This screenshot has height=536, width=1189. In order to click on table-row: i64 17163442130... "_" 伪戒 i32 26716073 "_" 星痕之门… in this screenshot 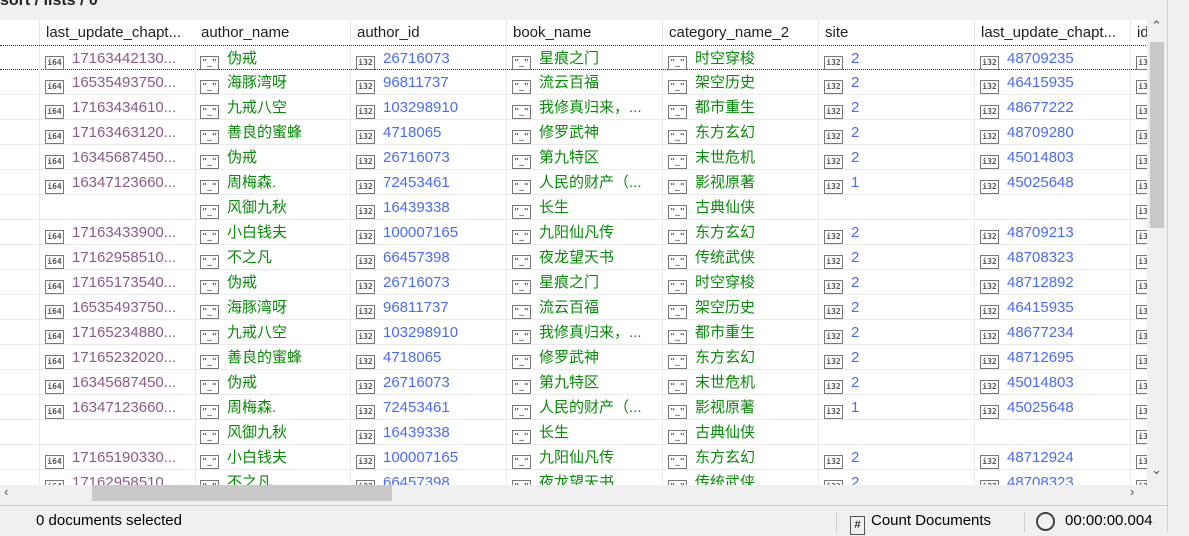, I will do `click(573, 58)`.